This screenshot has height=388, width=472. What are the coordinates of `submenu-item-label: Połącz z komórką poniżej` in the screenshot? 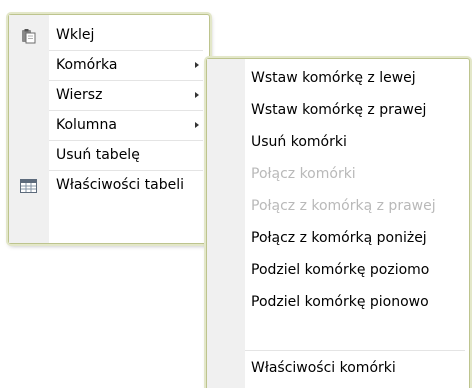 It's located at (339, 238).